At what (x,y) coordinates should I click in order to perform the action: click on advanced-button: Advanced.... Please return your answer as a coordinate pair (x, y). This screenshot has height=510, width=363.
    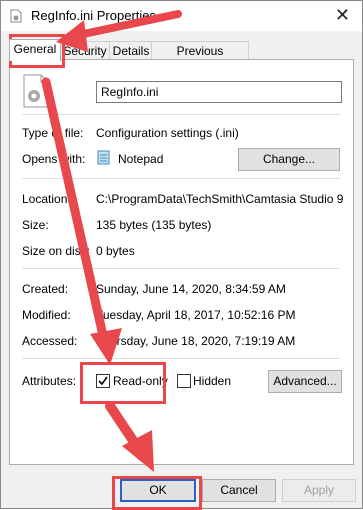
    Looking at the image, I should click on (305, 381).